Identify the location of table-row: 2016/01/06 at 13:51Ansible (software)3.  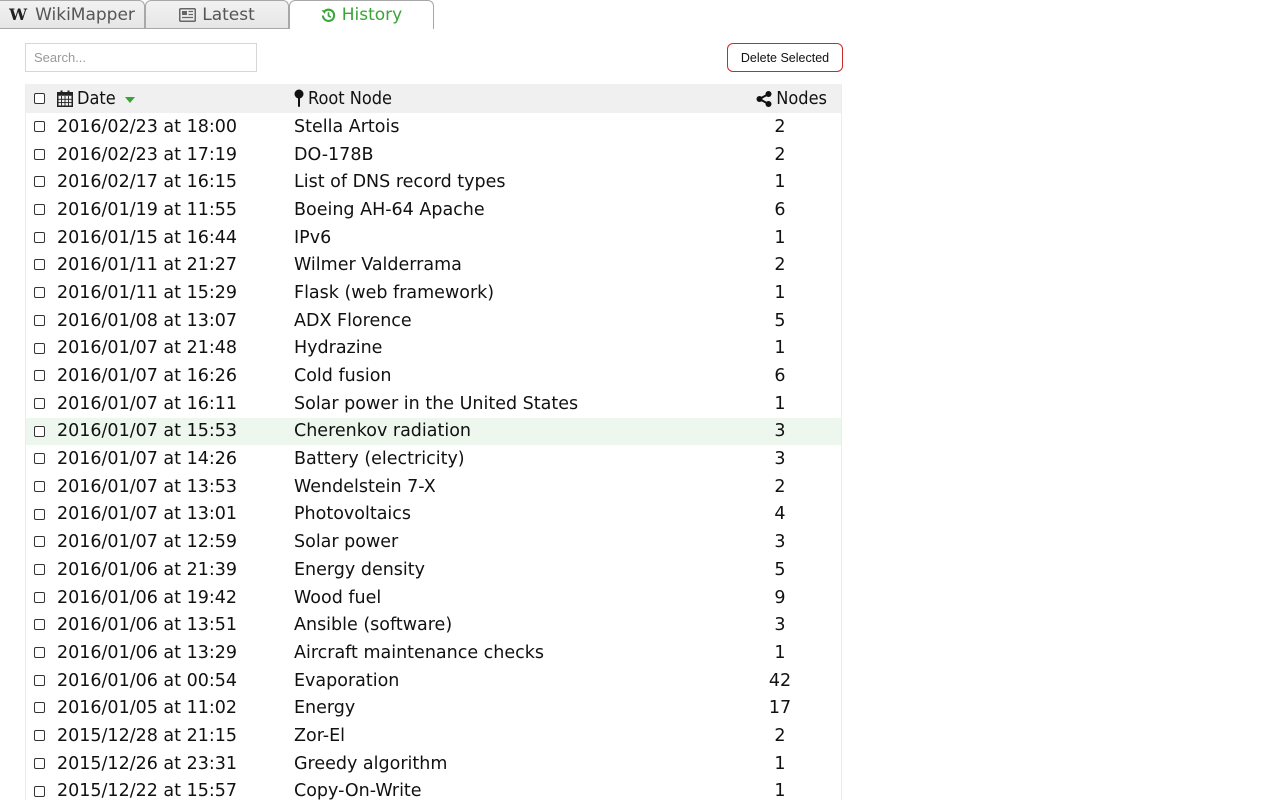
(433, 625).